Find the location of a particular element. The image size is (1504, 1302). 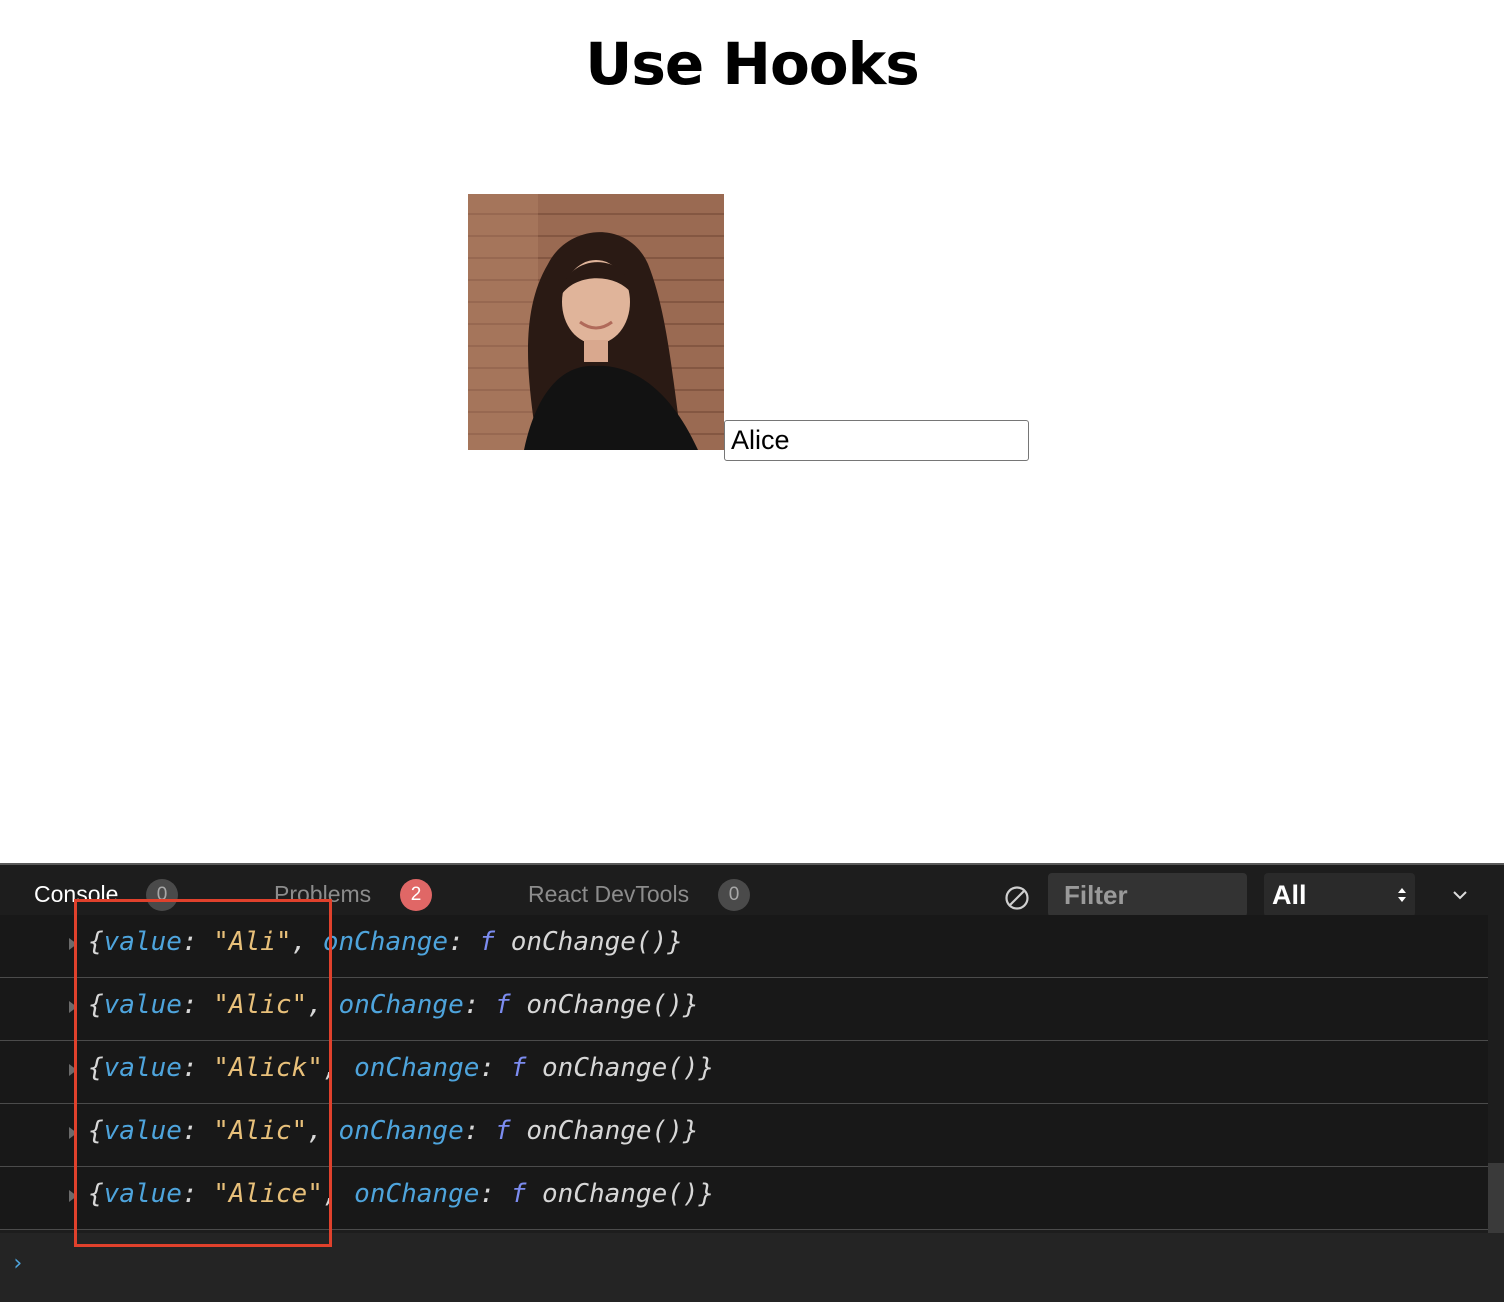

console-input: › is located at coordinates (752, 1267).